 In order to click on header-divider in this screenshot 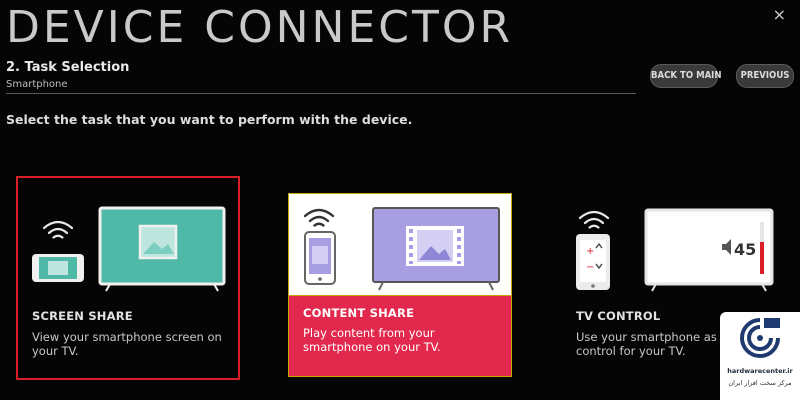, I will do `click(321, 93)`.